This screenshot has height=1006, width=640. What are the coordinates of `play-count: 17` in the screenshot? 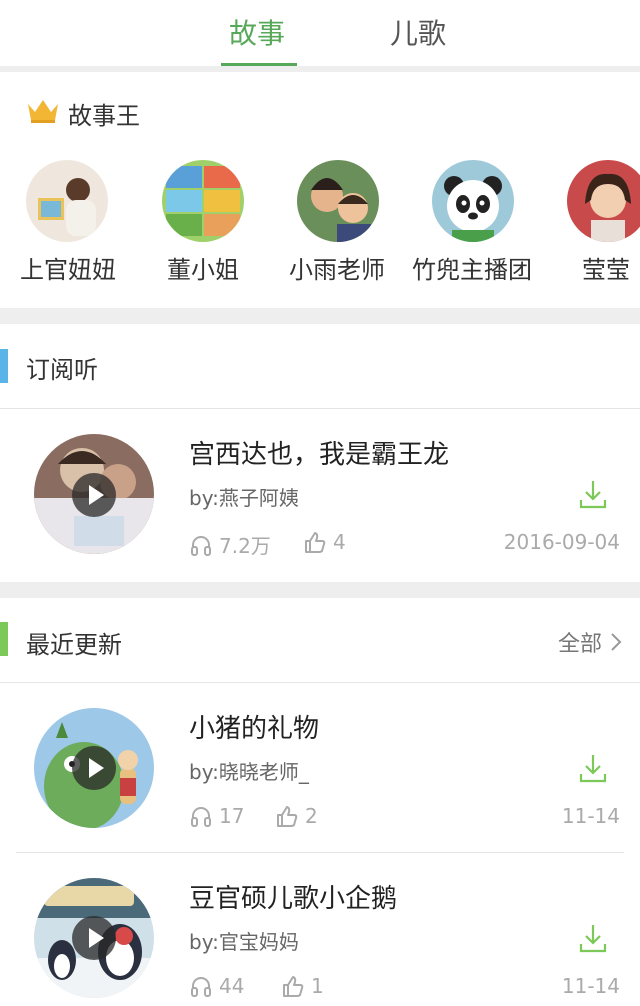 It's located at (216, 816).